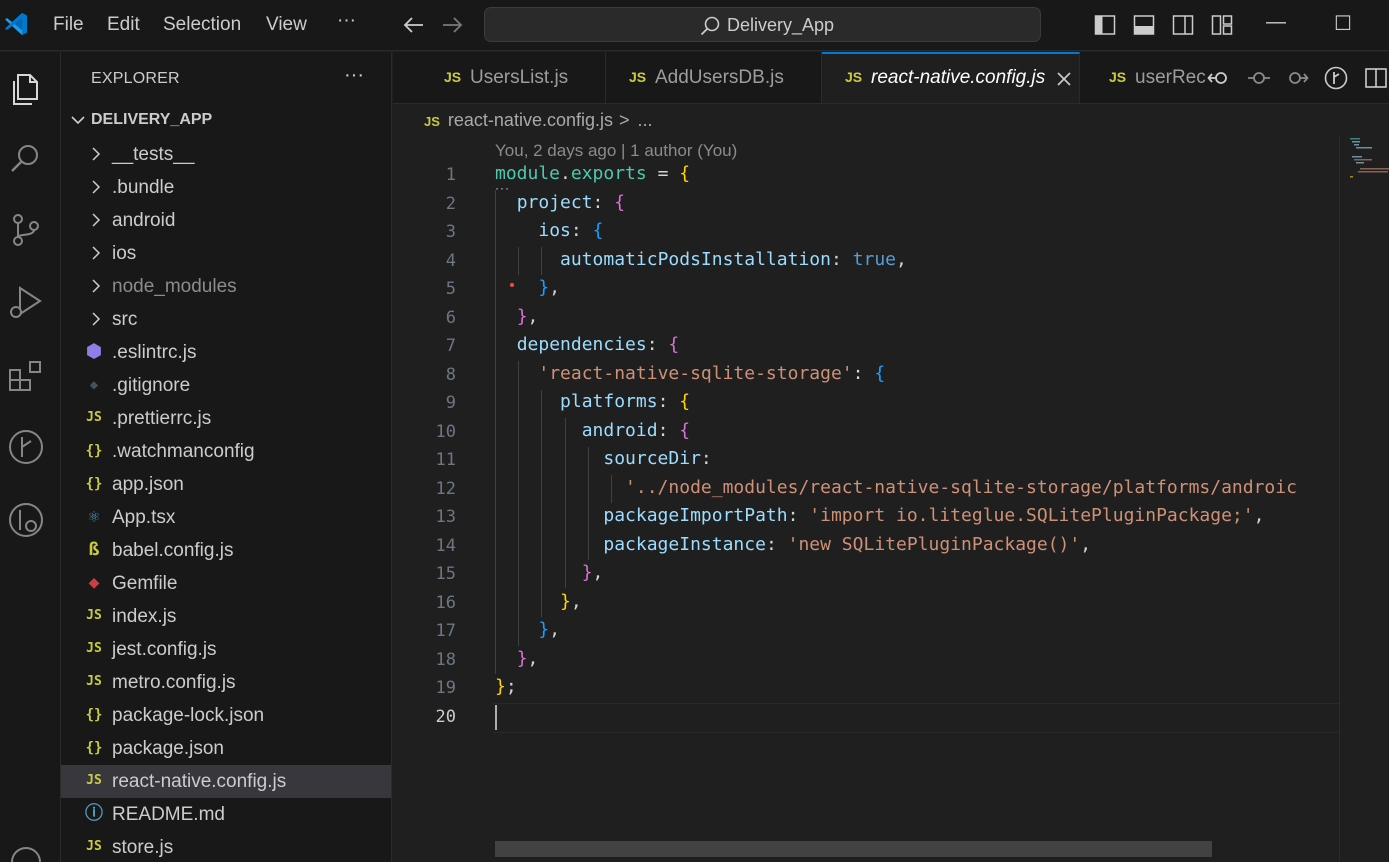 The height and width of the screenshot is (862, 1389). I want to click on activity-bar, so click(30, 457).